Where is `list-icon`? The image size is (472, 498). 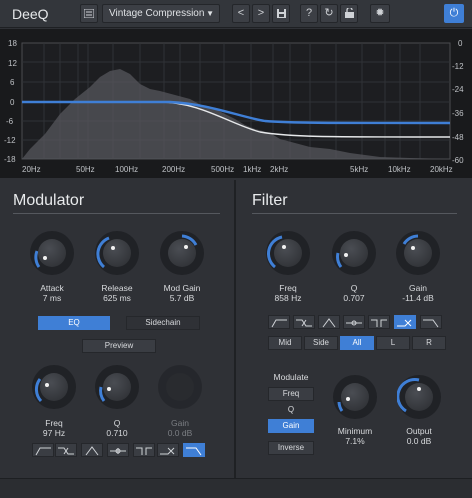
list-icon is located at coordinates (89, 13).